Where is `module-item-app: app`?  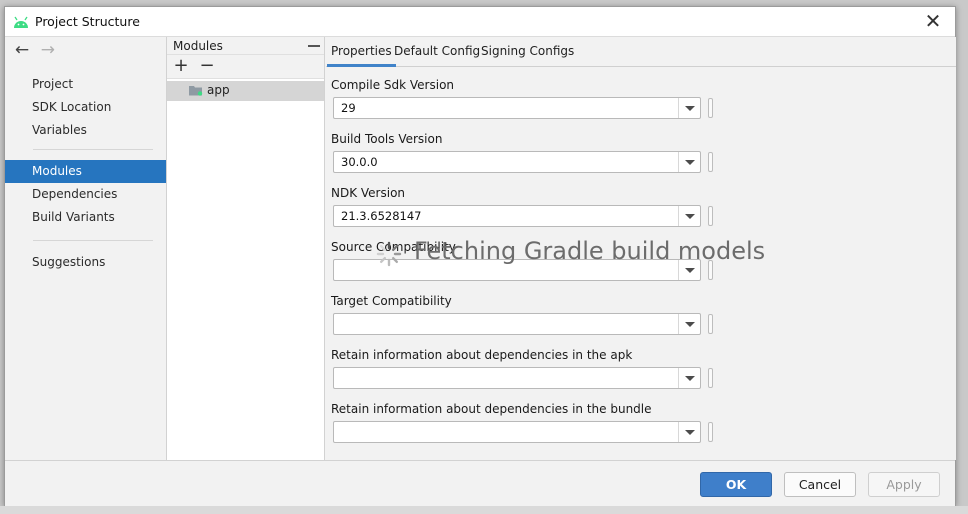
module-item-app: app is located at coordinates (245, 91).